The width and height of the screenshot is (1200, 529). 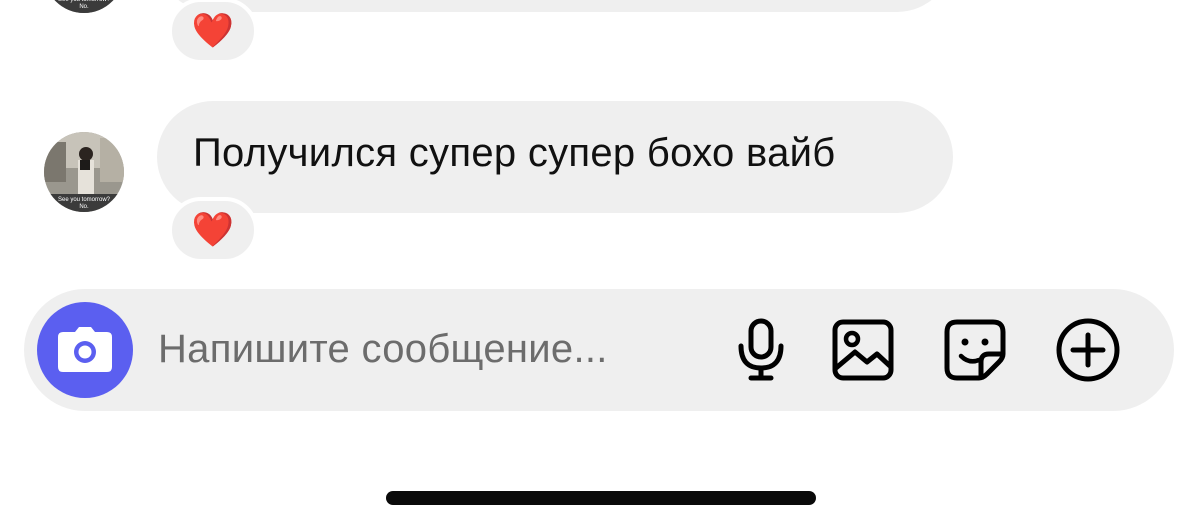 I want to click on more-button, so click(x=1088, y=350).